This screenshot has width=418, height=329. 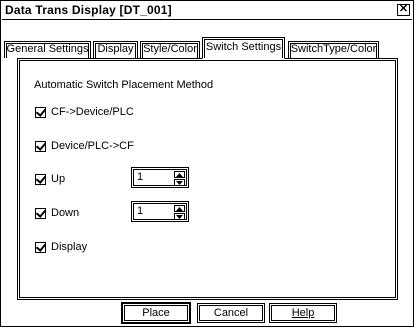 What do you see at coordinates (40, 179) in the screenshot?
I see `up-checkbox` at bounding box center [40, 179].